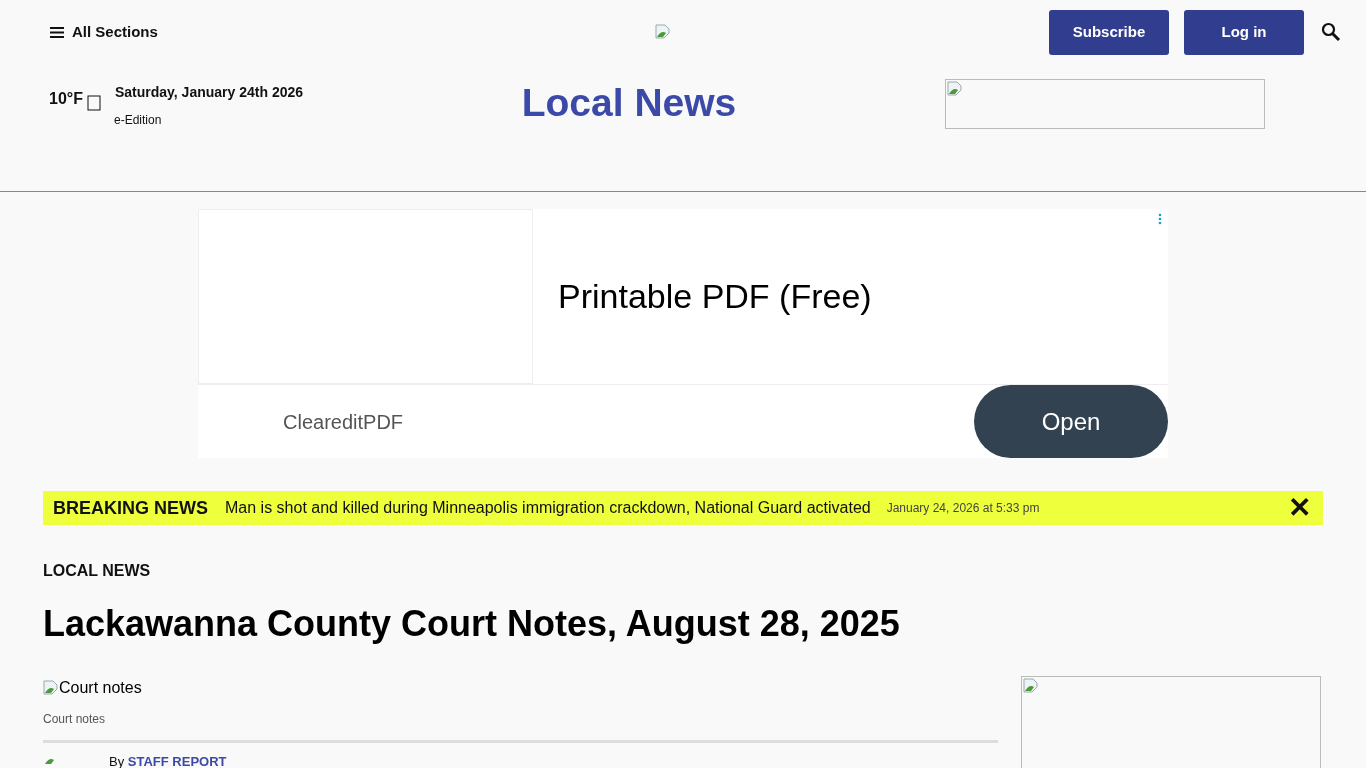  I want to click on section-title: Local News, so click(629, 102).